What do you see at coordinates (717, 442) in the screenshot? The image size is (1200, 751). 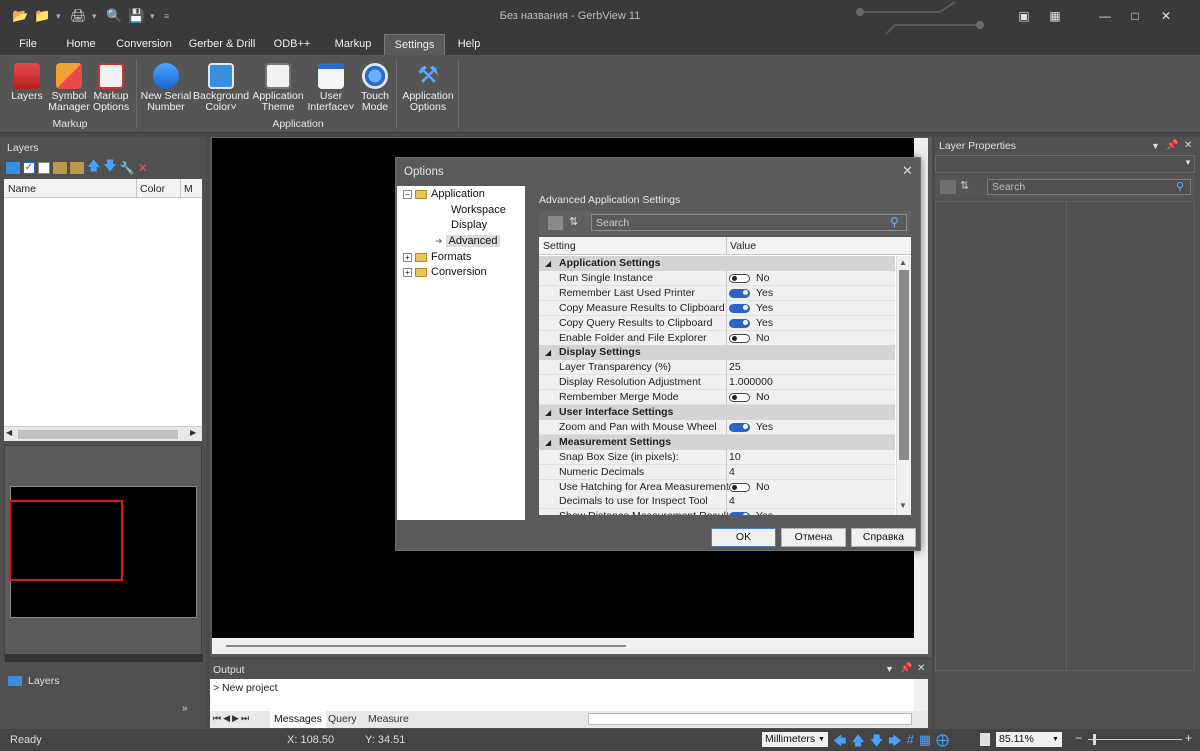 I see `settings-category-row: ◢ Measurement Settings` at bounding box center [717, 442].